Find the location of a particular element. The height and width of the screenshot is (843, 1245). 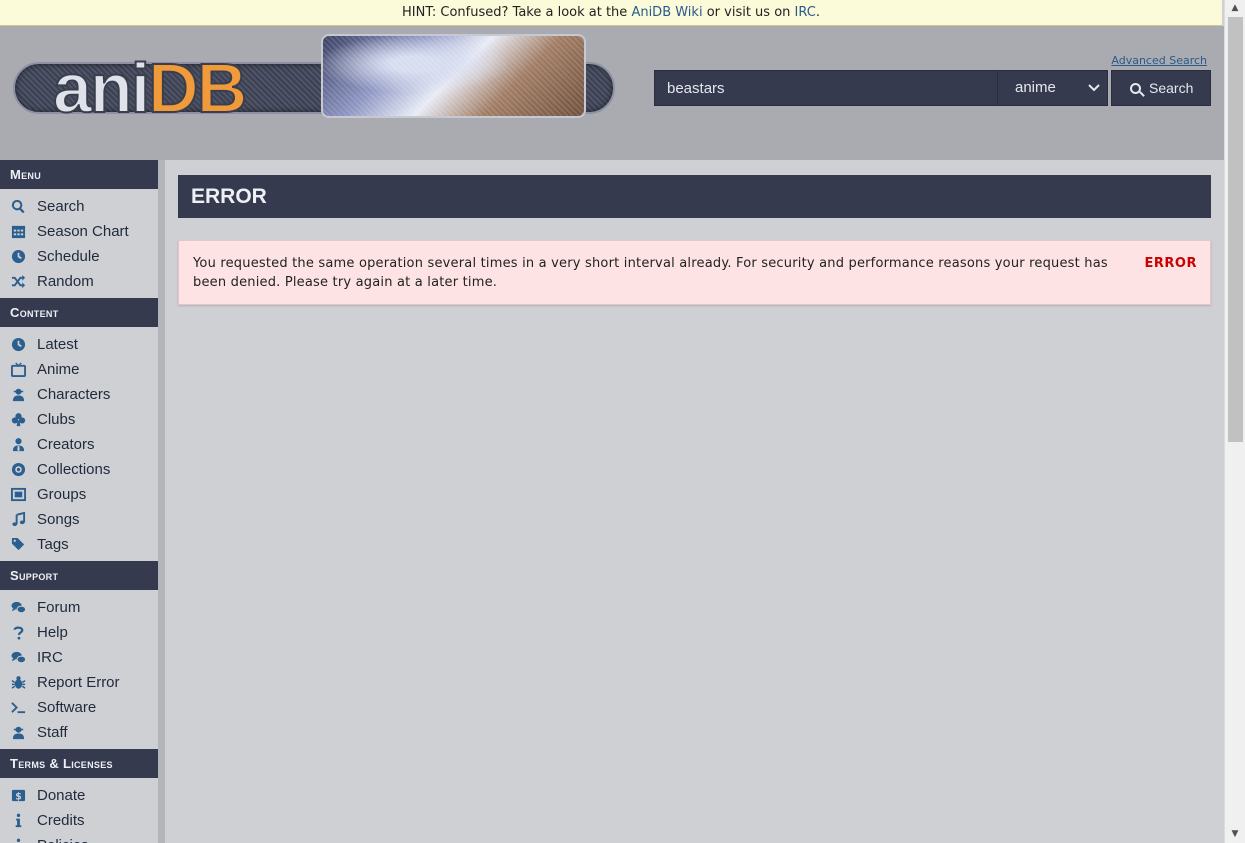

sidebar-item-staff: Staff is located at coordinates (79, 732).